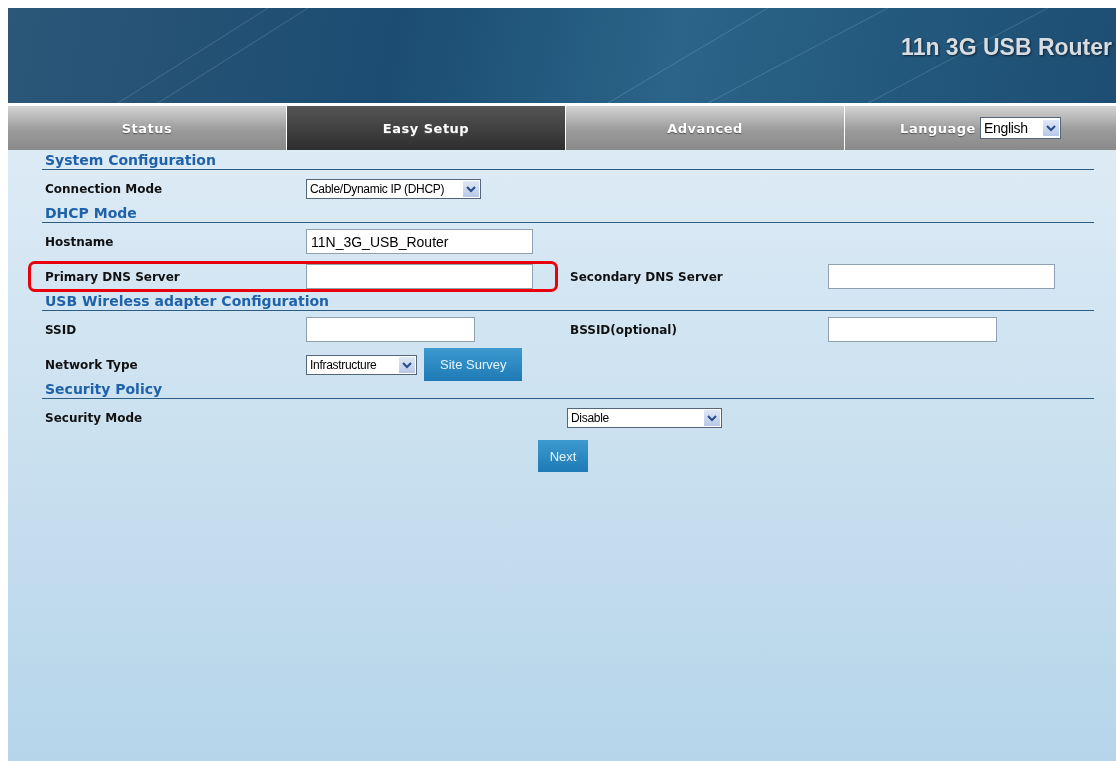 The height and width of the screenshot is (761, 1116). Describe the element at coordinates (473, 364) in the screenshot. I see `site-survey-button: Site Survey` at that location.